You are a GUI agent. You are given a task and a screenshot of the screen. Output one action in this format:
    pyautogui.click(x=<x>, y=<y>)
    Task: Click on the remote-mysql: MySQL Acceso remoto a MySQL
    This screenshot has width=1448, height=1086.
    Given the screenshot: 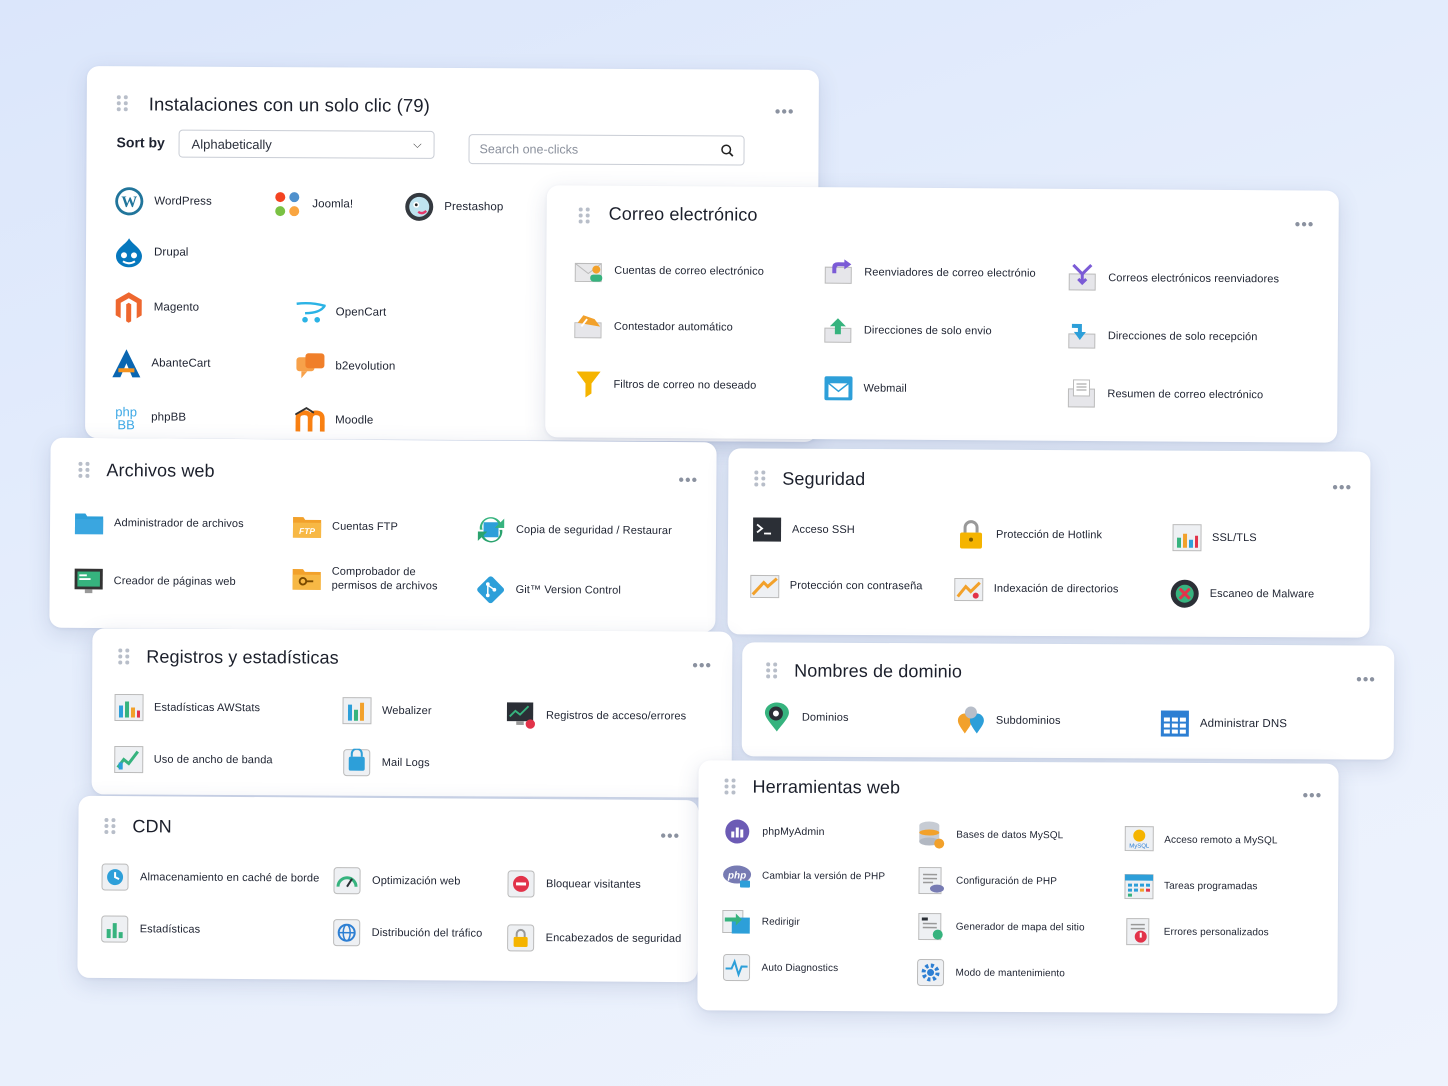 What is the action you would take?
    pyautogui.click(x=1201, y=840)
    